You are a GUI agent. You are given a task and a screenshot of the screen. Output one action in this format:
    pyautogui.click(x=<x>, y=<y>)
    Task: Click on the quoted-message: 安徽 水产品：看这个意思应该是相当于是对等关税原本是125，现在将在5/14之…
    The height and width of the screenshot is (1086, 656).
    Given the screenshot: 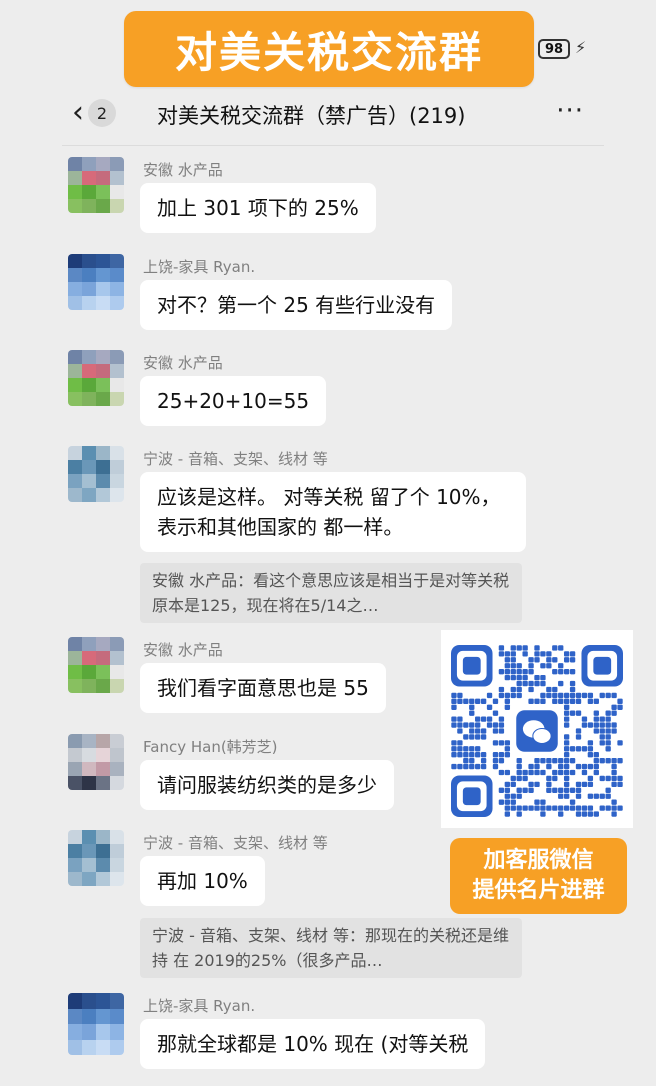 What is the action you would take?
    pyautogui.click(x=331, y=593)
    